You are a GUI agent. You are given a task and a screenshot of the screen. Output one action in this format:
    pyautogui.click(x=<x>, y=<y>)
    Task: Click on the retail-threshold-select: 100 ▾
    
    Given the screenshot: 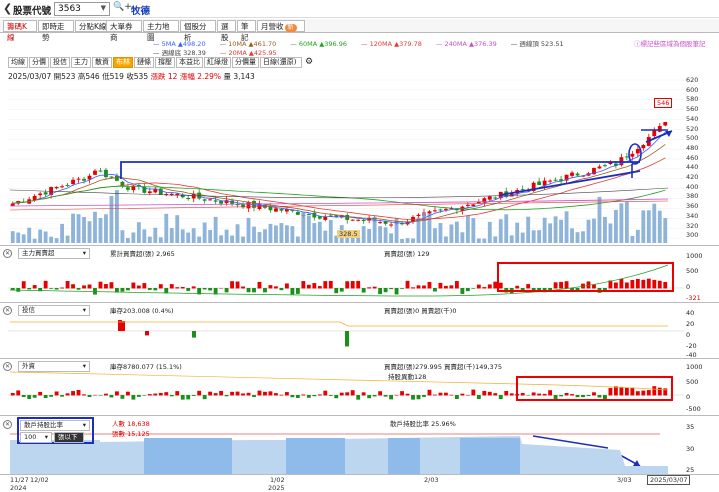 What is the action you would take?
    pyautogui.click(x=36, y=437)
    